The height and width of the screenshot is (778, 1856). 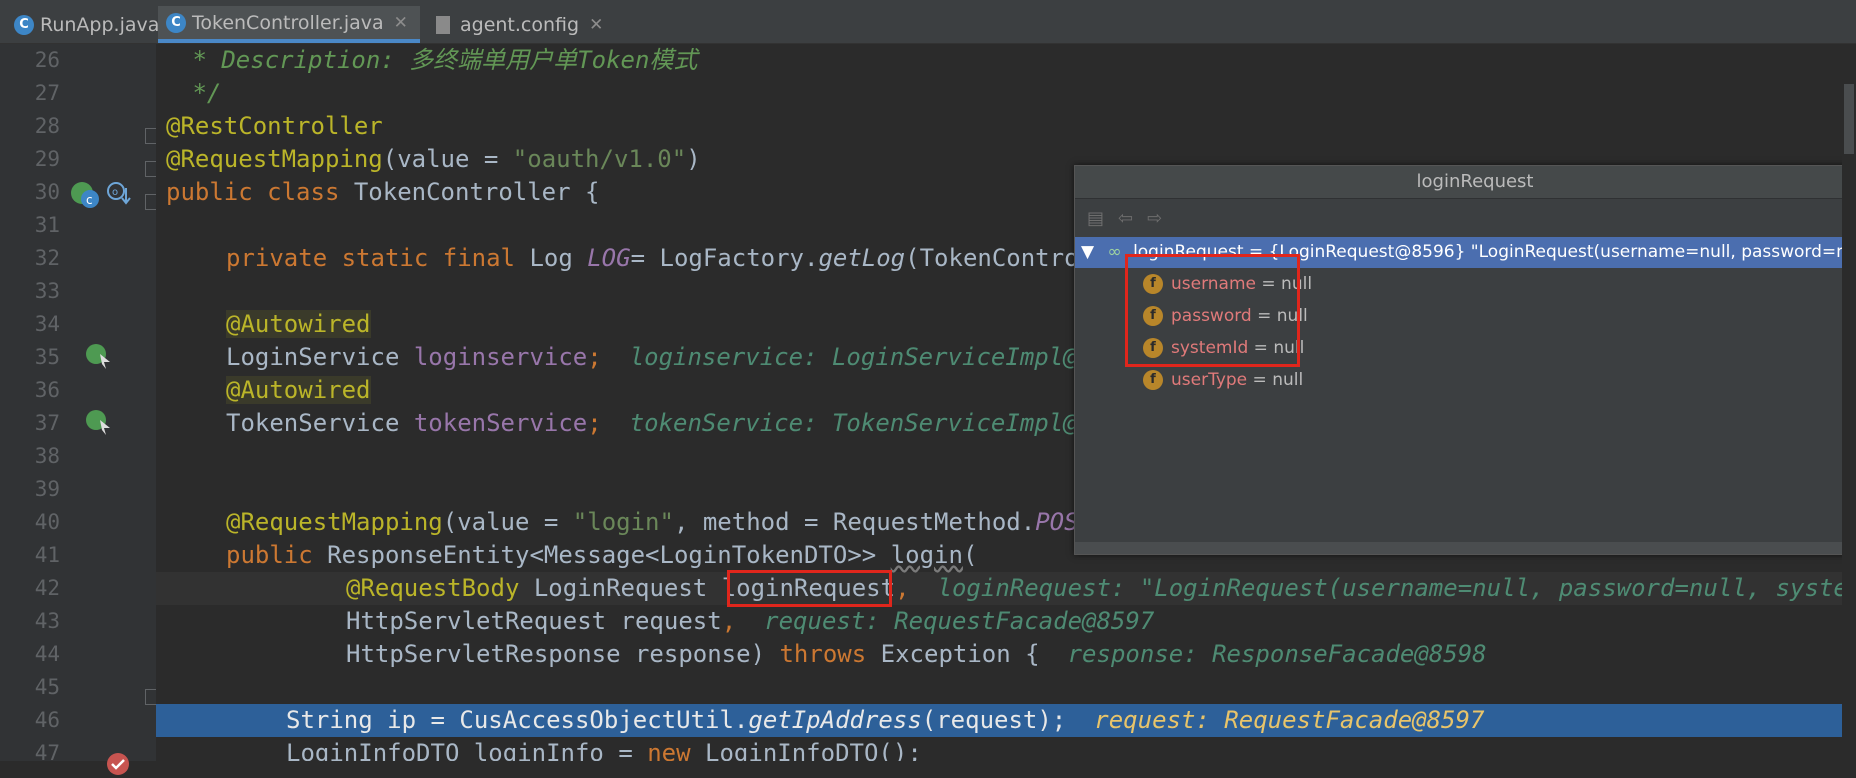 I want to click on line-number: 38, so click(x=47, y=456).